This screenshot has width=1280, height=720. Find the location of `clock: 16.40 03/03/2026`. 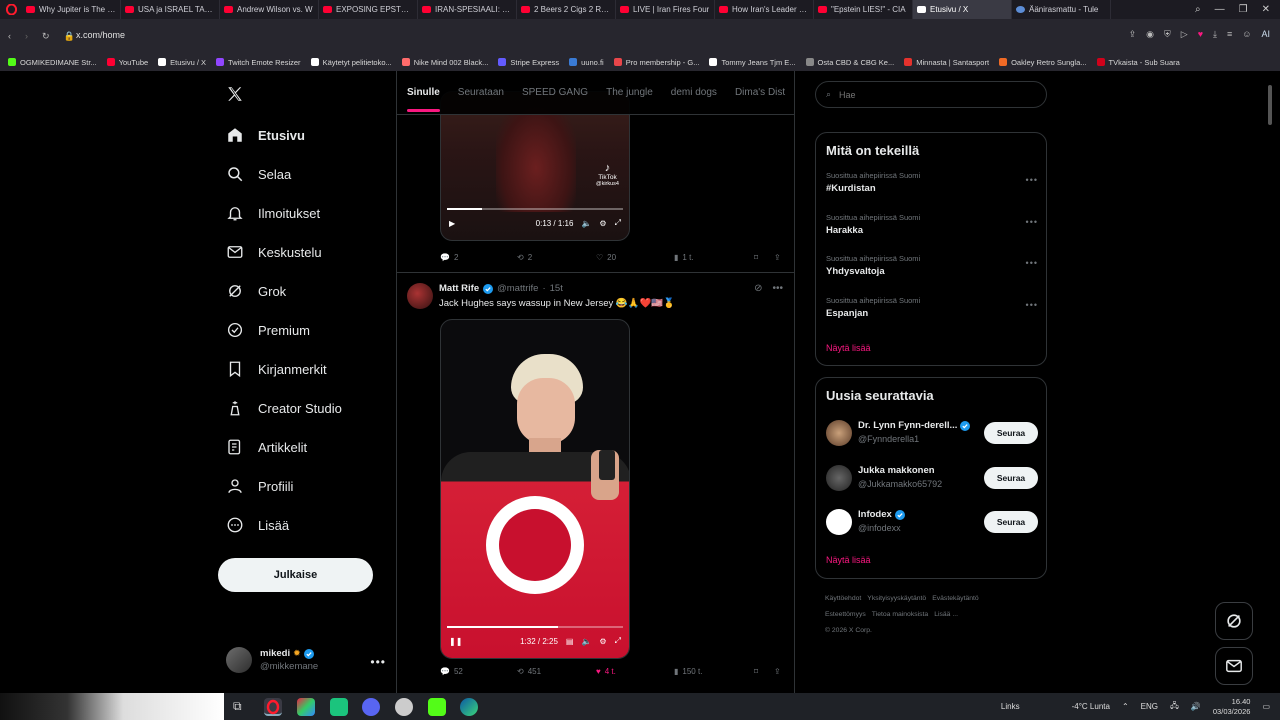

clock: 16.40 03/03/2026 is located at coordinates (1232, 707).